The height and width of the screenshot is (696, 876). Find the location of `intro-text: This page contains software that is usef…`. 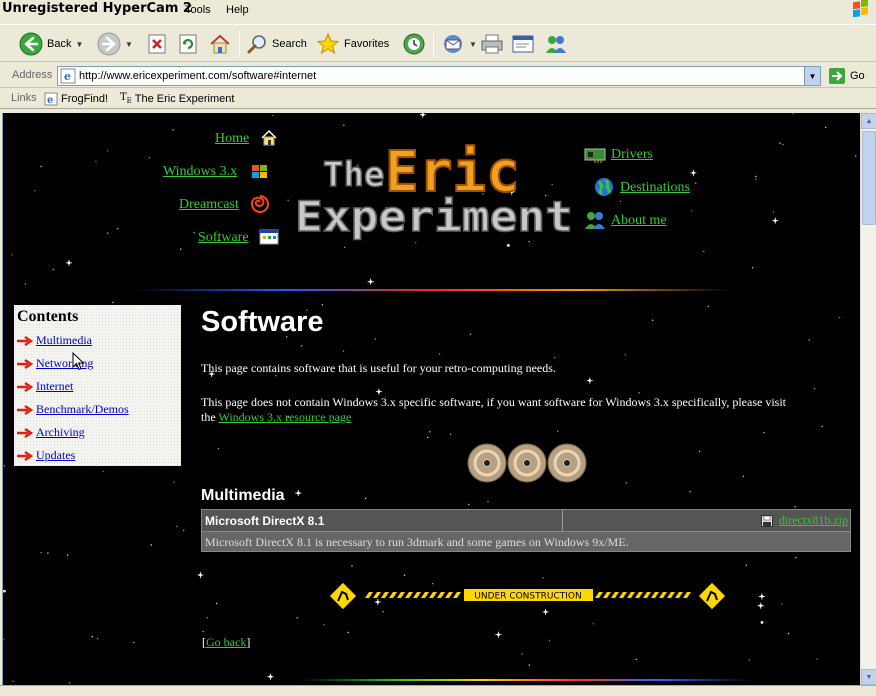

intro-text: This page contains software that is usef… is located at coordinates (378, 368).